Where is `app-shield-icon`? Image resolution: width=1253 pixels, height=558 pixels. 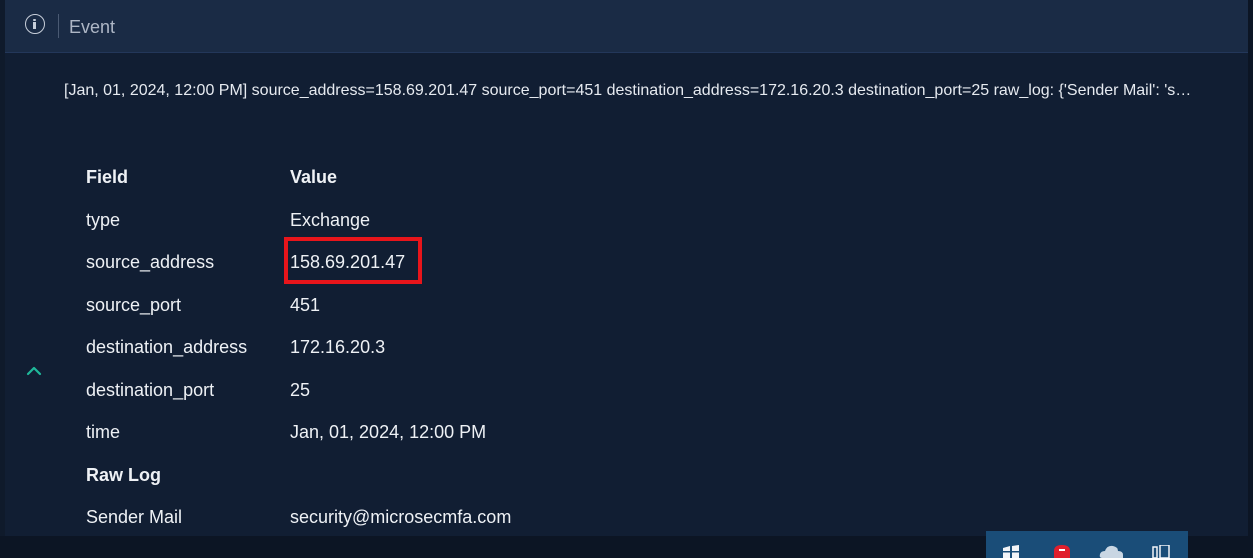 app-shield-icon is located at coordinates (1062, 551).